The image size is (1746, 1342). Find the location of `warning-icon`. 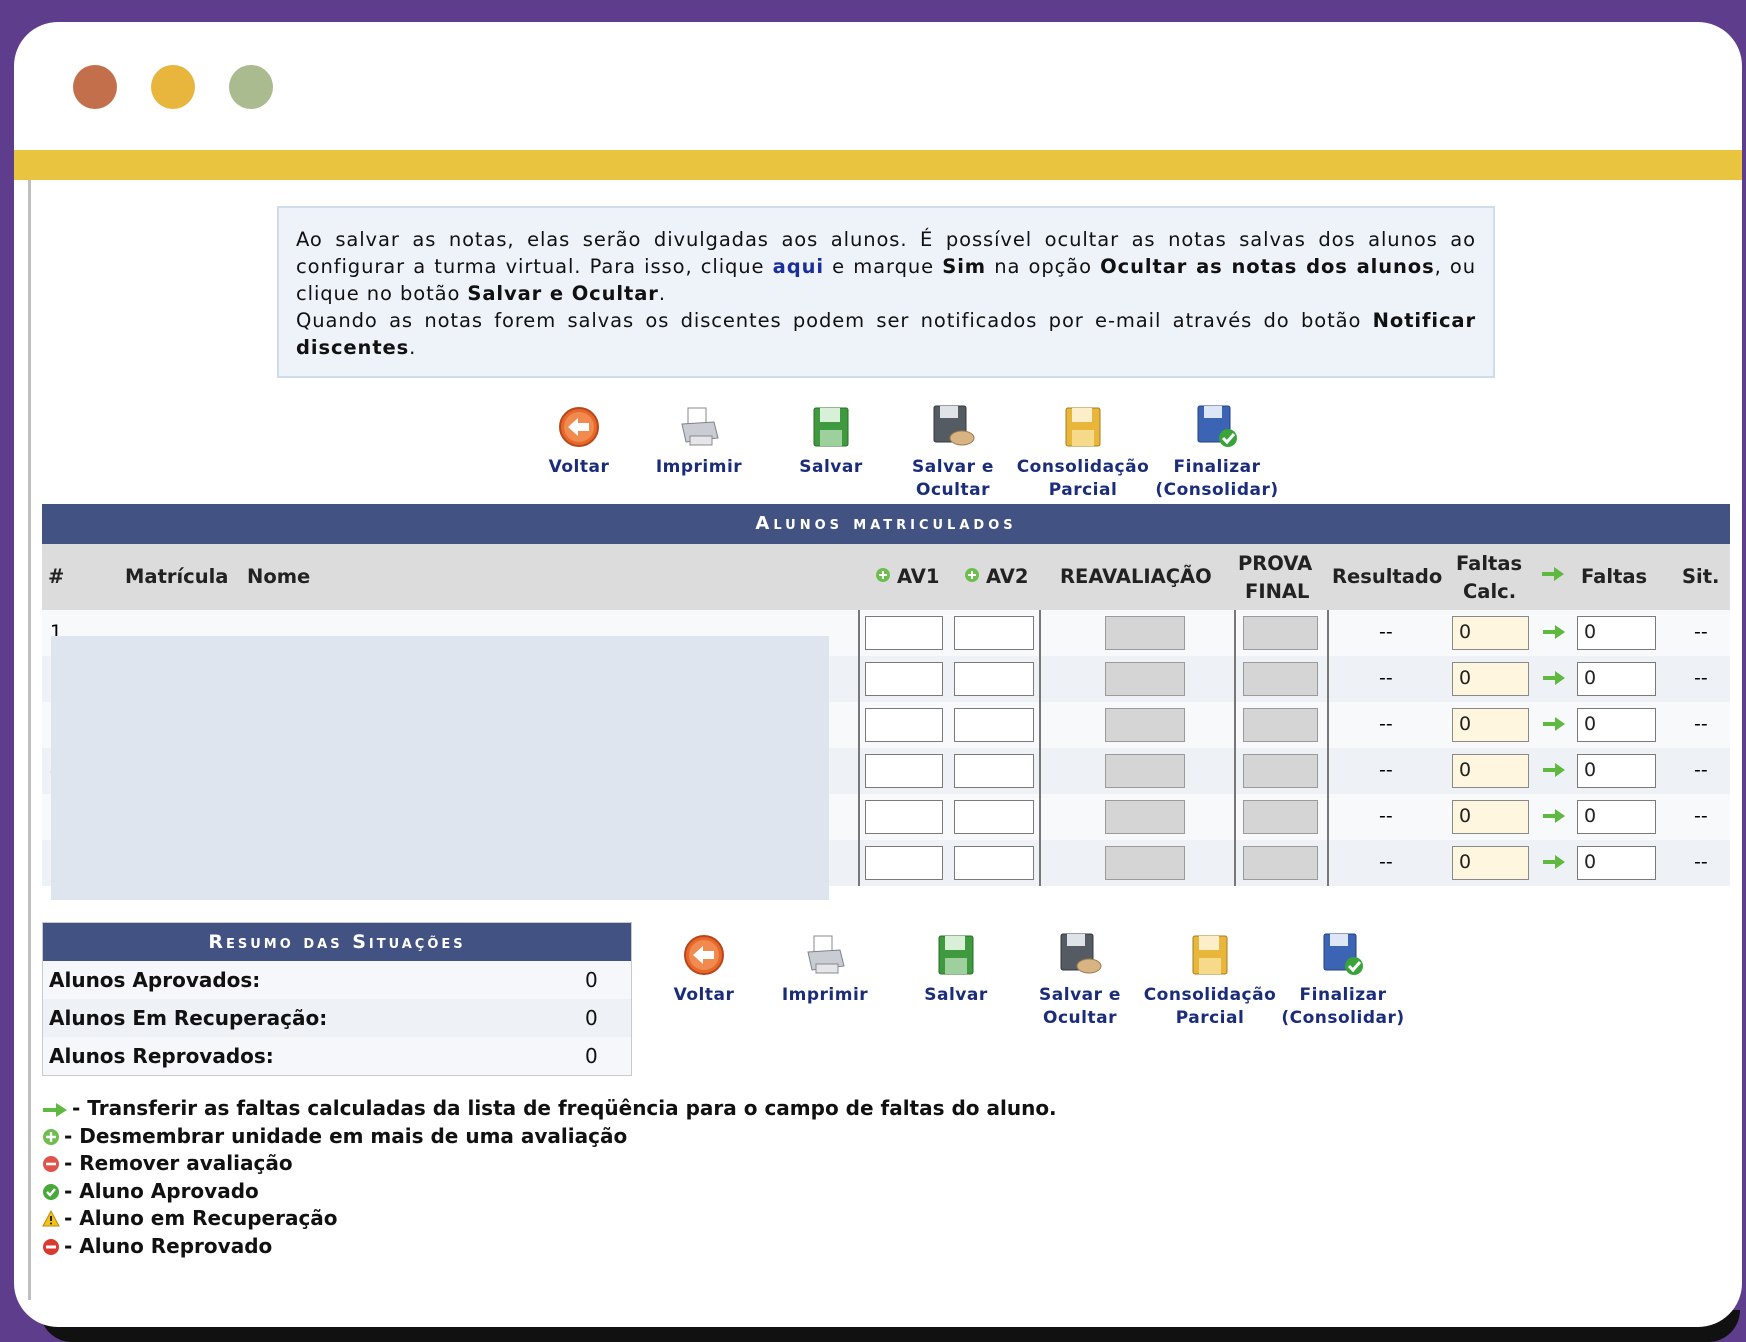

warning-icon is located at coordinates (51, 1218).